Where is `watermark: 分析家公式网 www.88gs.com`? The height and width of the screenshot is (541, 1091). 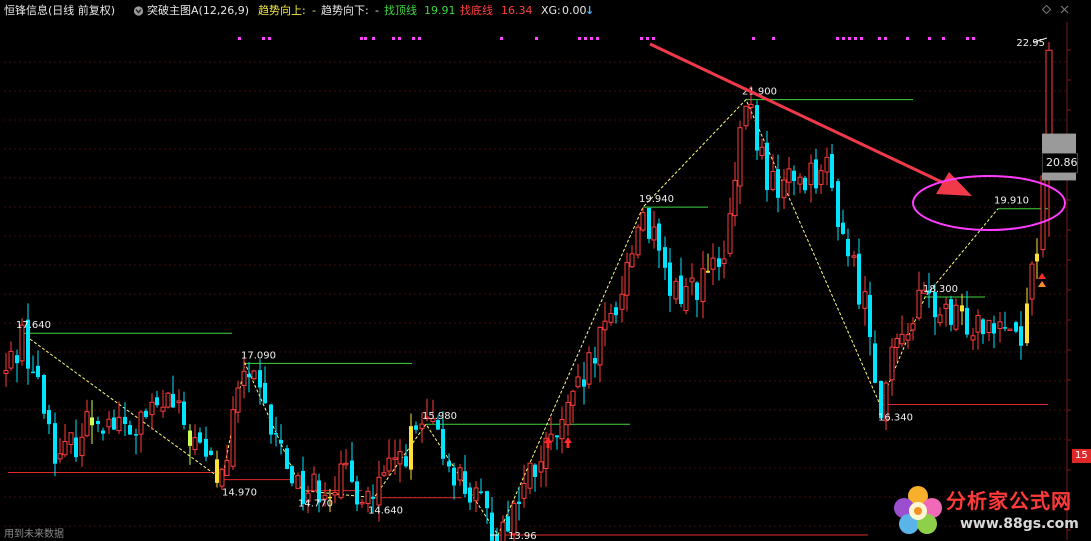
watermark: 分析家公式网 www.88gs.com is located at coordinates (990, 511).